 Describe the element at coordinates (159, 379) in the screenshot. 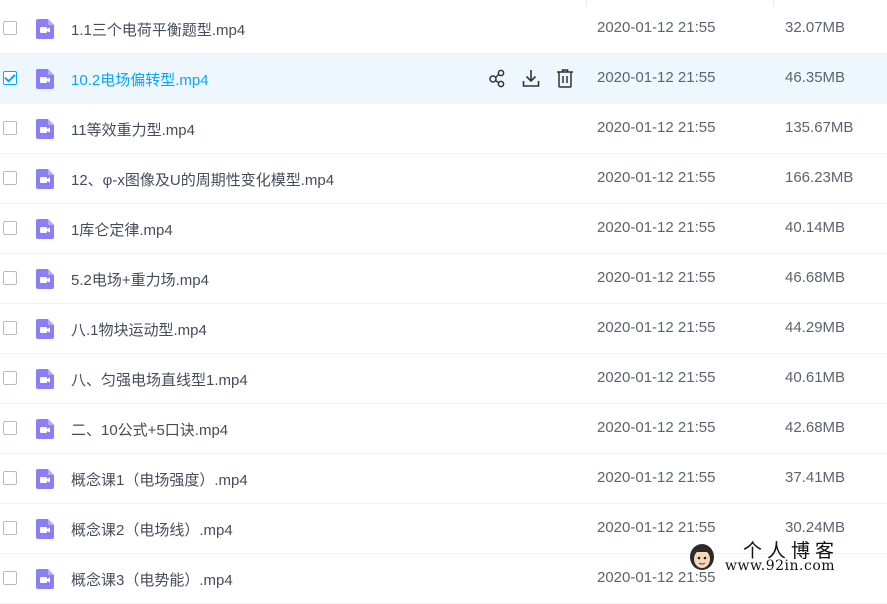

I see `file-name: 八、匀强电场直线型1.mp4` at that location.